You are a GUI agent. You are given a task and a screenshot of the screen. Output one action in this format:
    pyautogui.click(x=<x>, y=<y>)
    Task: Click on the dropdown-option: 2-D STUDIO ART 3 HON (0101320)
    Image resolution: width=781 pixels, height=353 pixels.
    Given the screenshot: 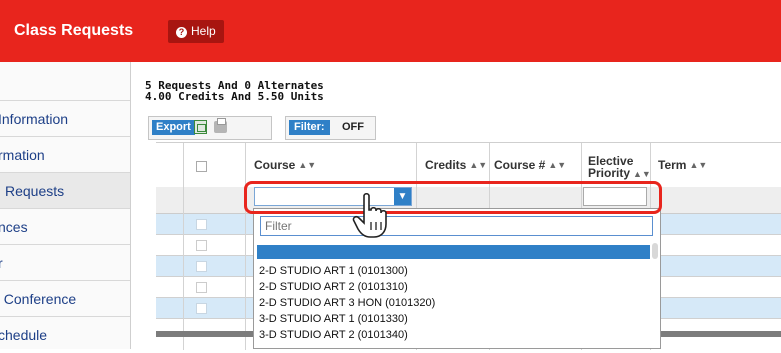 What is the action you would take?
    pyautogui.click(x=347, y=303)
    